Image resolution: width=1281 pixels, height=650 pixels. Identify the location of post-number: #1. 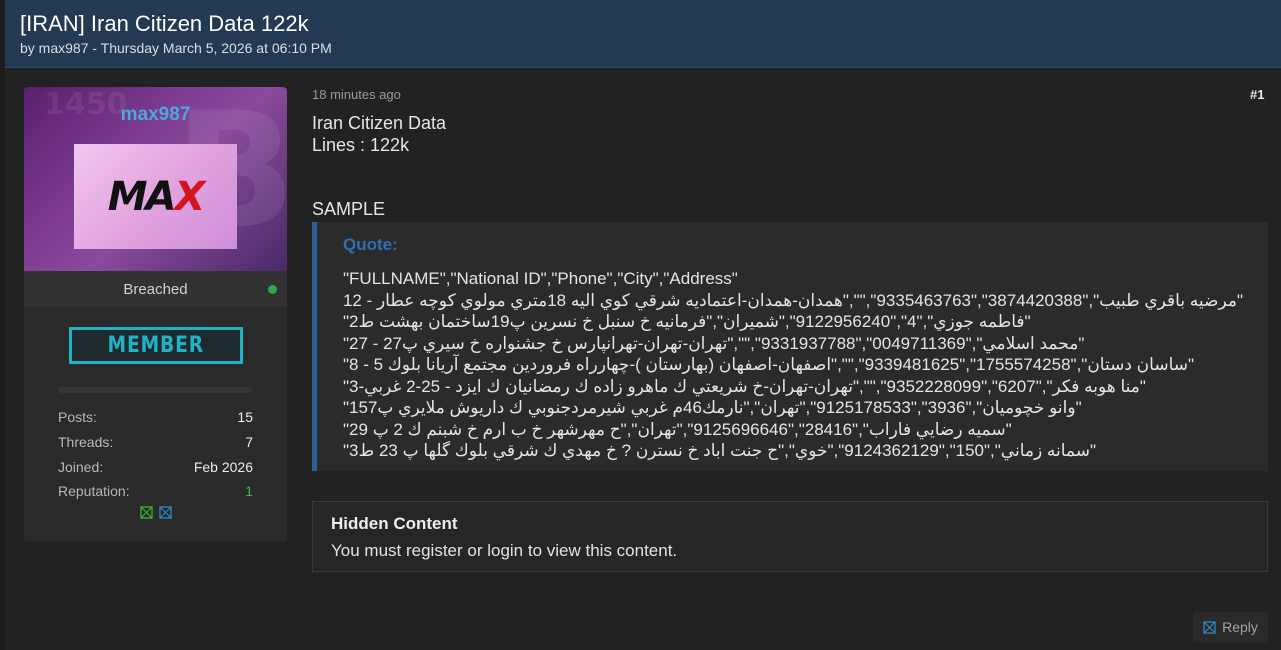
(1257, 94).